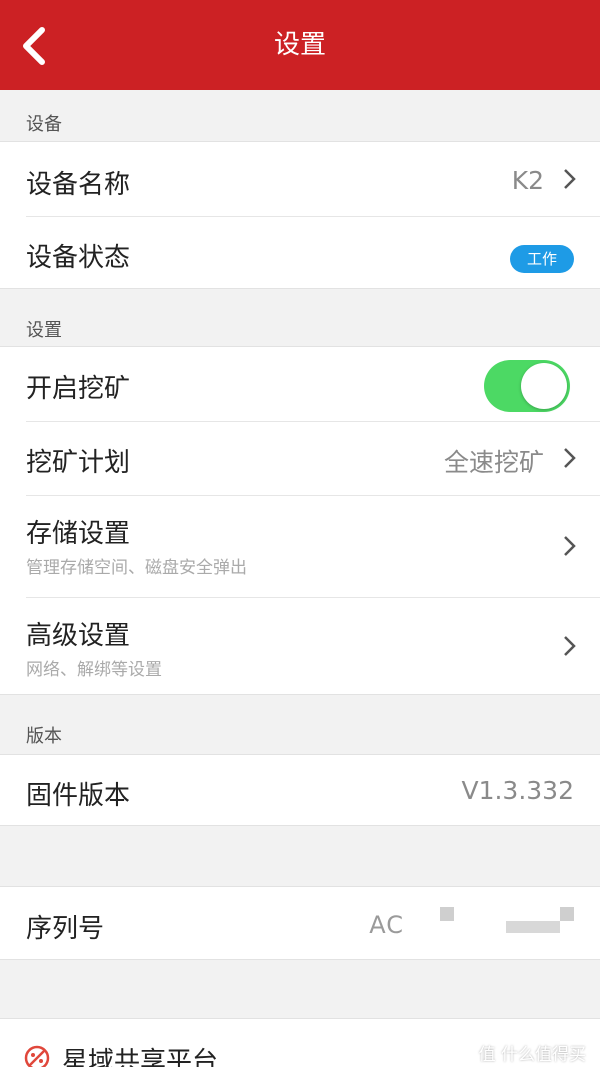  Describe the element at coordinates (136, 568) in the screenshot. I see `storage-settings-subtitle: 管理存储空间、磁盘安全弹出` at that location.